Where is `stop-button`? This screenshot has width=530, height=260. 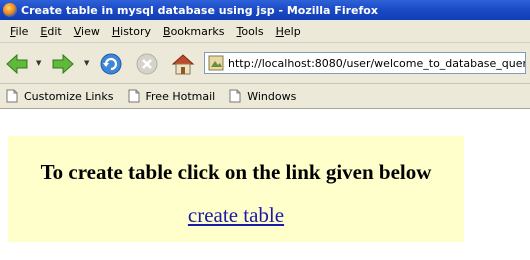 stop-button is located at coordinates (147, 64).